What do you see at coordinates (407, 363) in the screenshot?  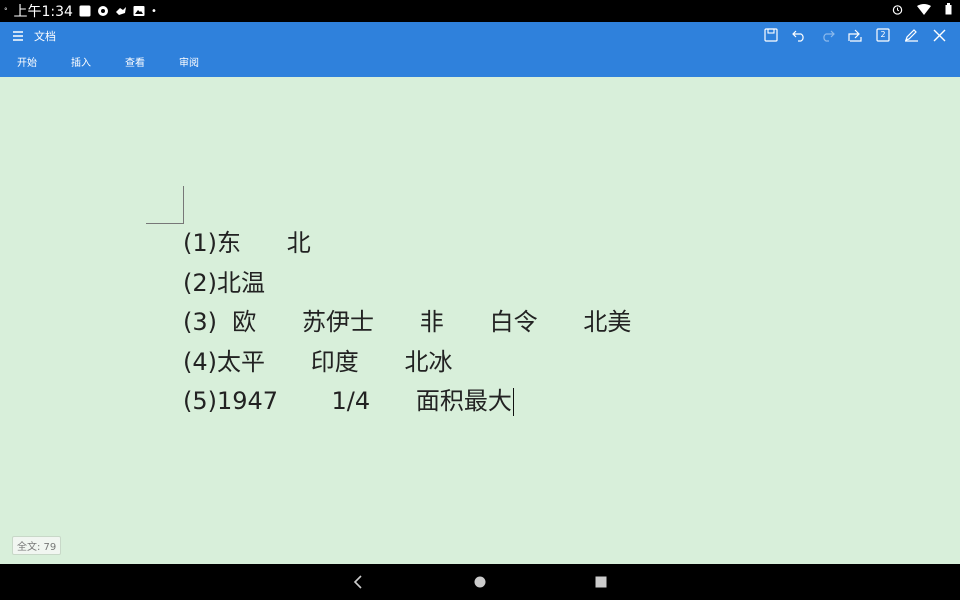 I see `document-line: (4)太平 印度 北冰` at bounding box center [407, 363].